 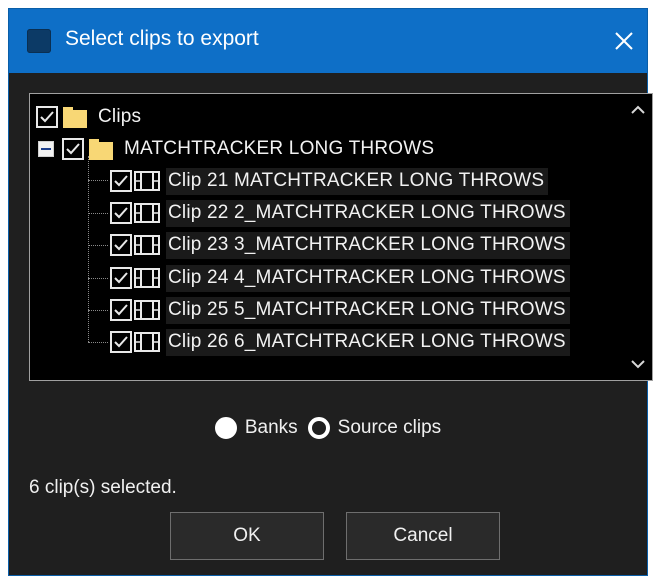 I want to click on radio-banks: Banks, so click(x=256, y=428).